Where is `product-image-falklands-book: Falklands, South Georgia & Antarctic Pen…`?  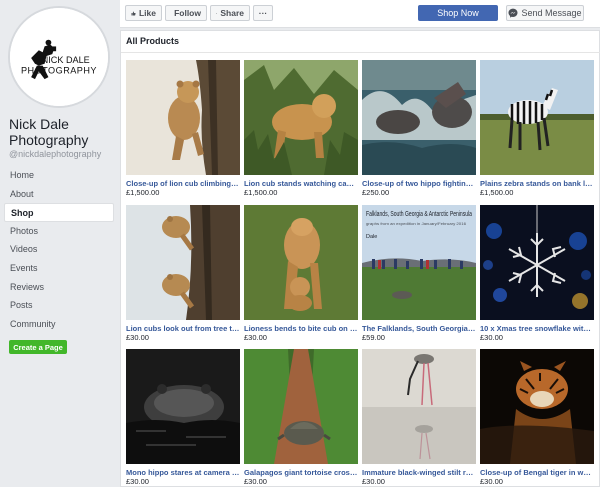
product-image-falklands-book: Falklands, South Georgia & Antarctic Pen… is located at coordinates (419, 262).